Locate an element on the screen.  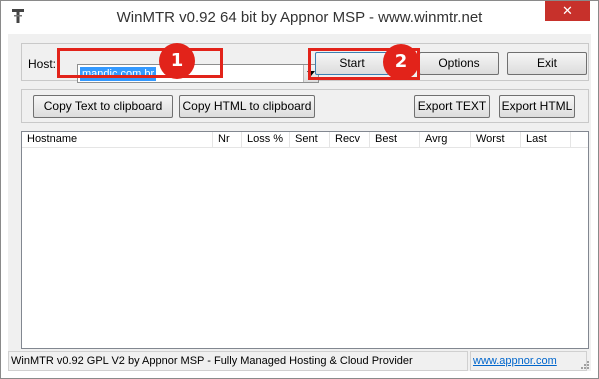
appnor-link: www.appnor.com is located at coordinates (528, 361).